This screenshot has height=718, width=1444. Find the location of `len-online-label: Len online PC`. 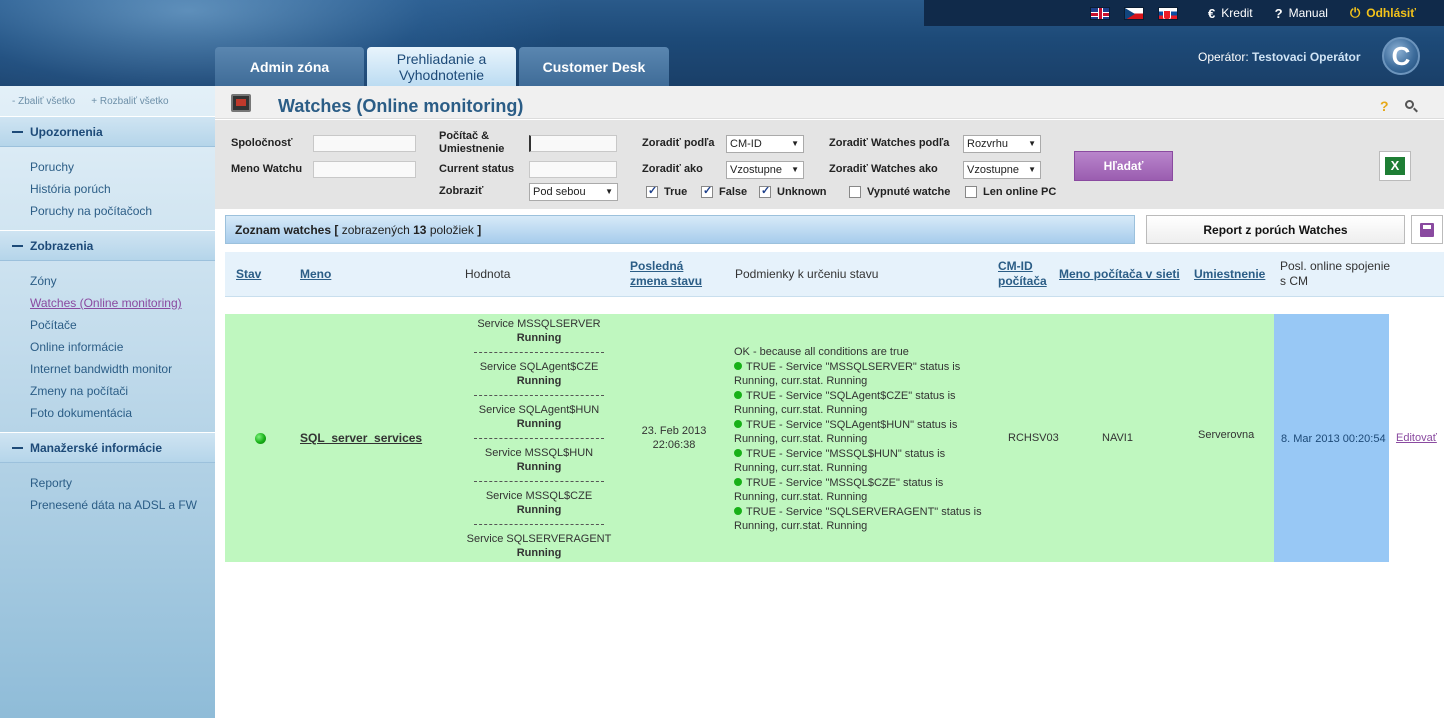

len-online-label: Len online PC is located at coordinates (1020, 192).